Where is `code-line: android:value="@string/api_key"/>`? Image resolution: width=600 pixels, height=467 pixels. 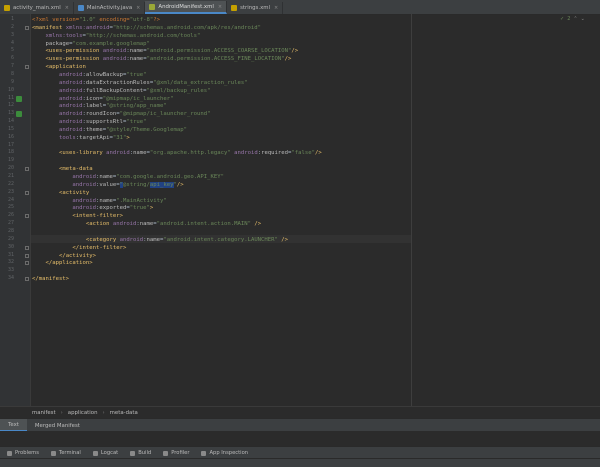
code-line: android:value="@string/api_key"/> is located at coordinates (108, 185).